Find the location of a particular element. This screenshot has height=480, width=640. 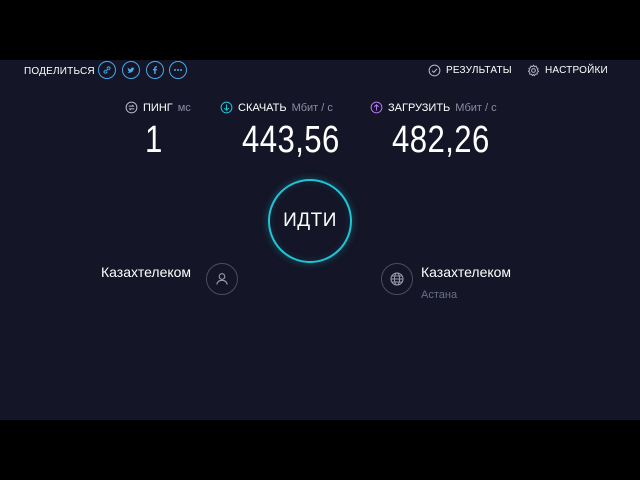

go-button: ИДТИ is located at coordinates (310, 221).